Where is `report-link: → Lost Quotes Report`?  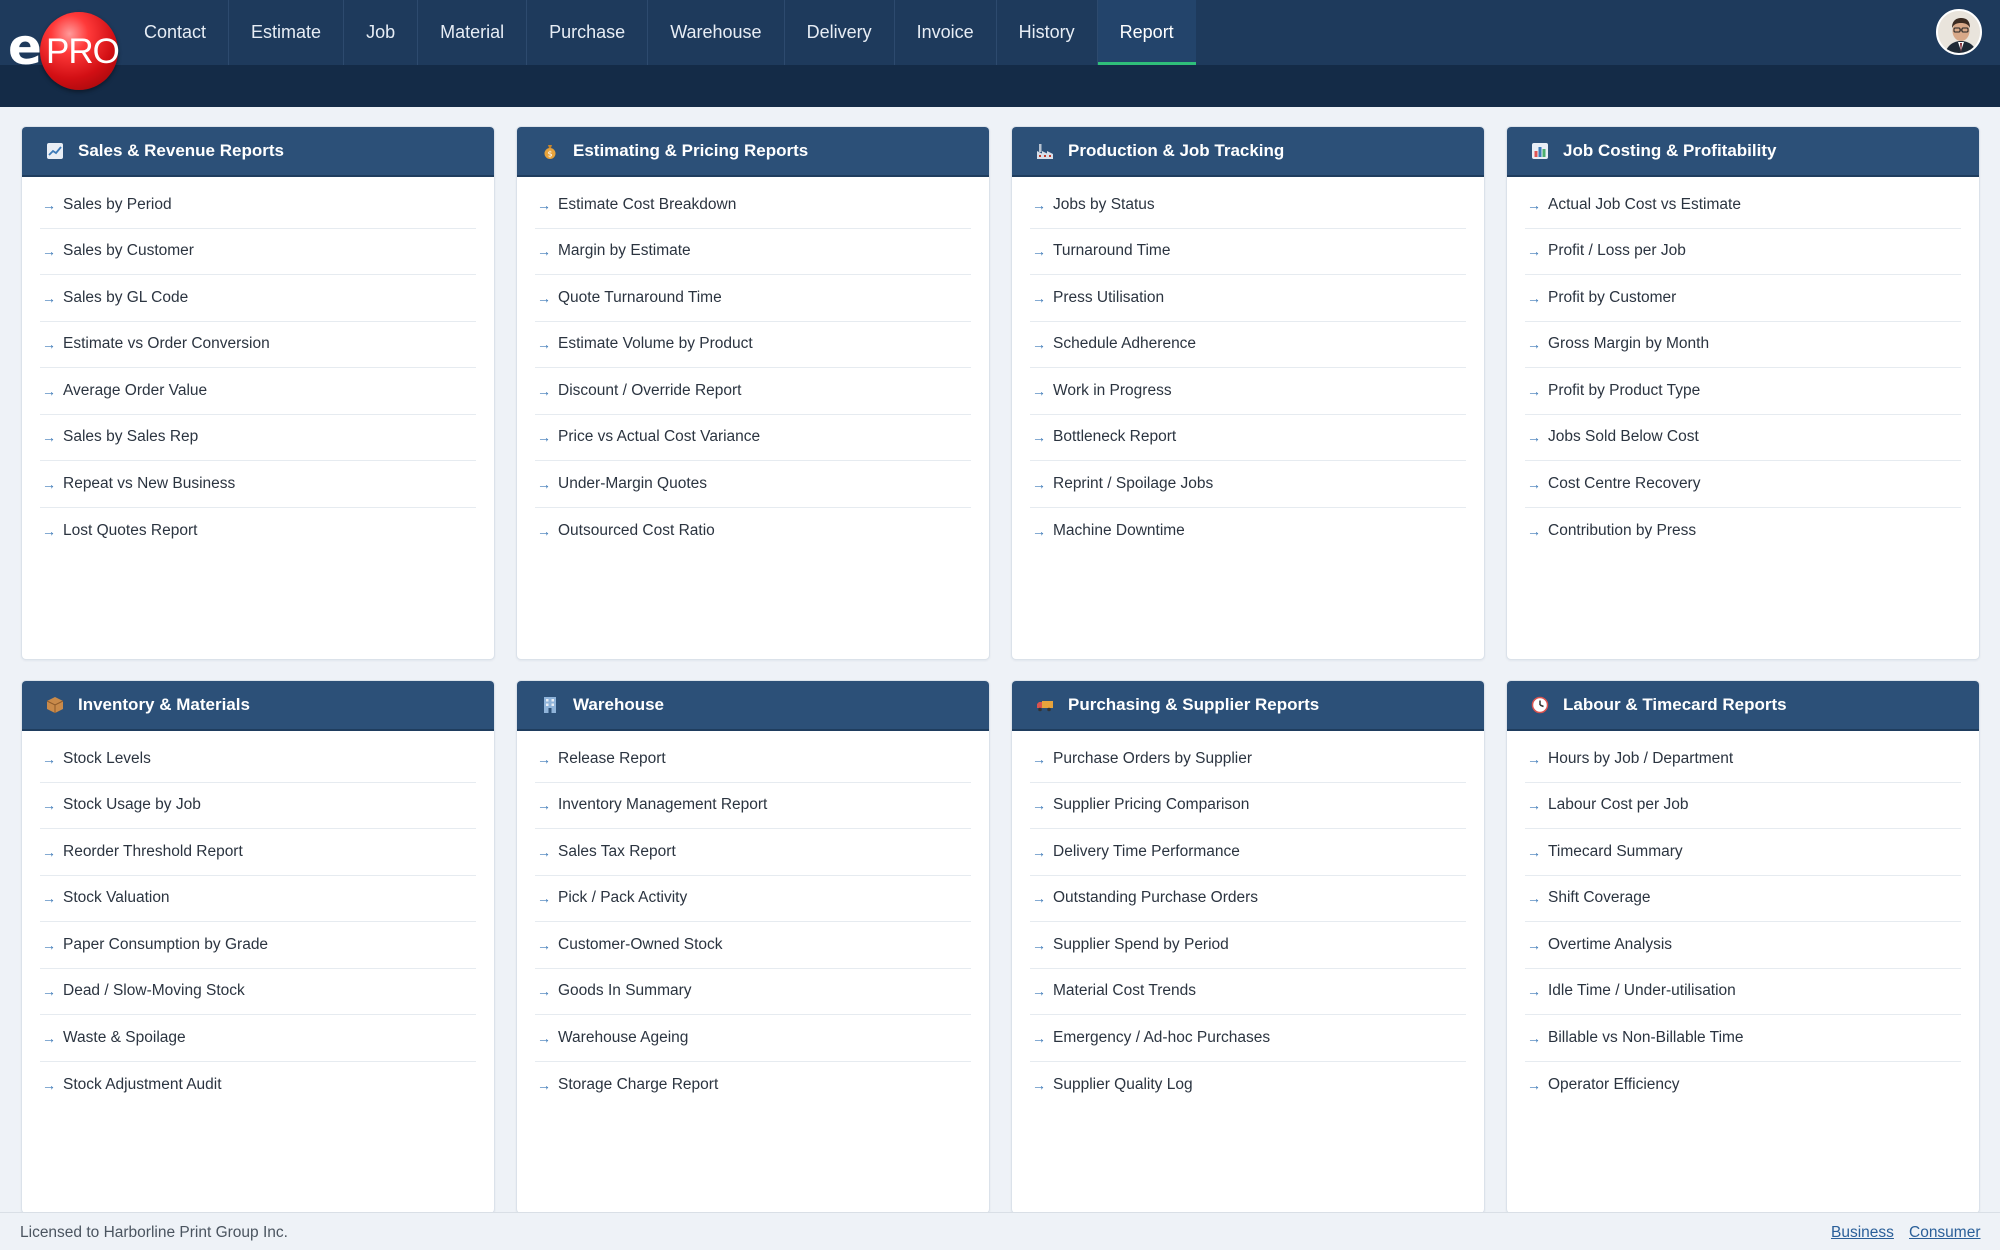
report-link: → Lost Quotes Report is located at coordinates (258, 531).